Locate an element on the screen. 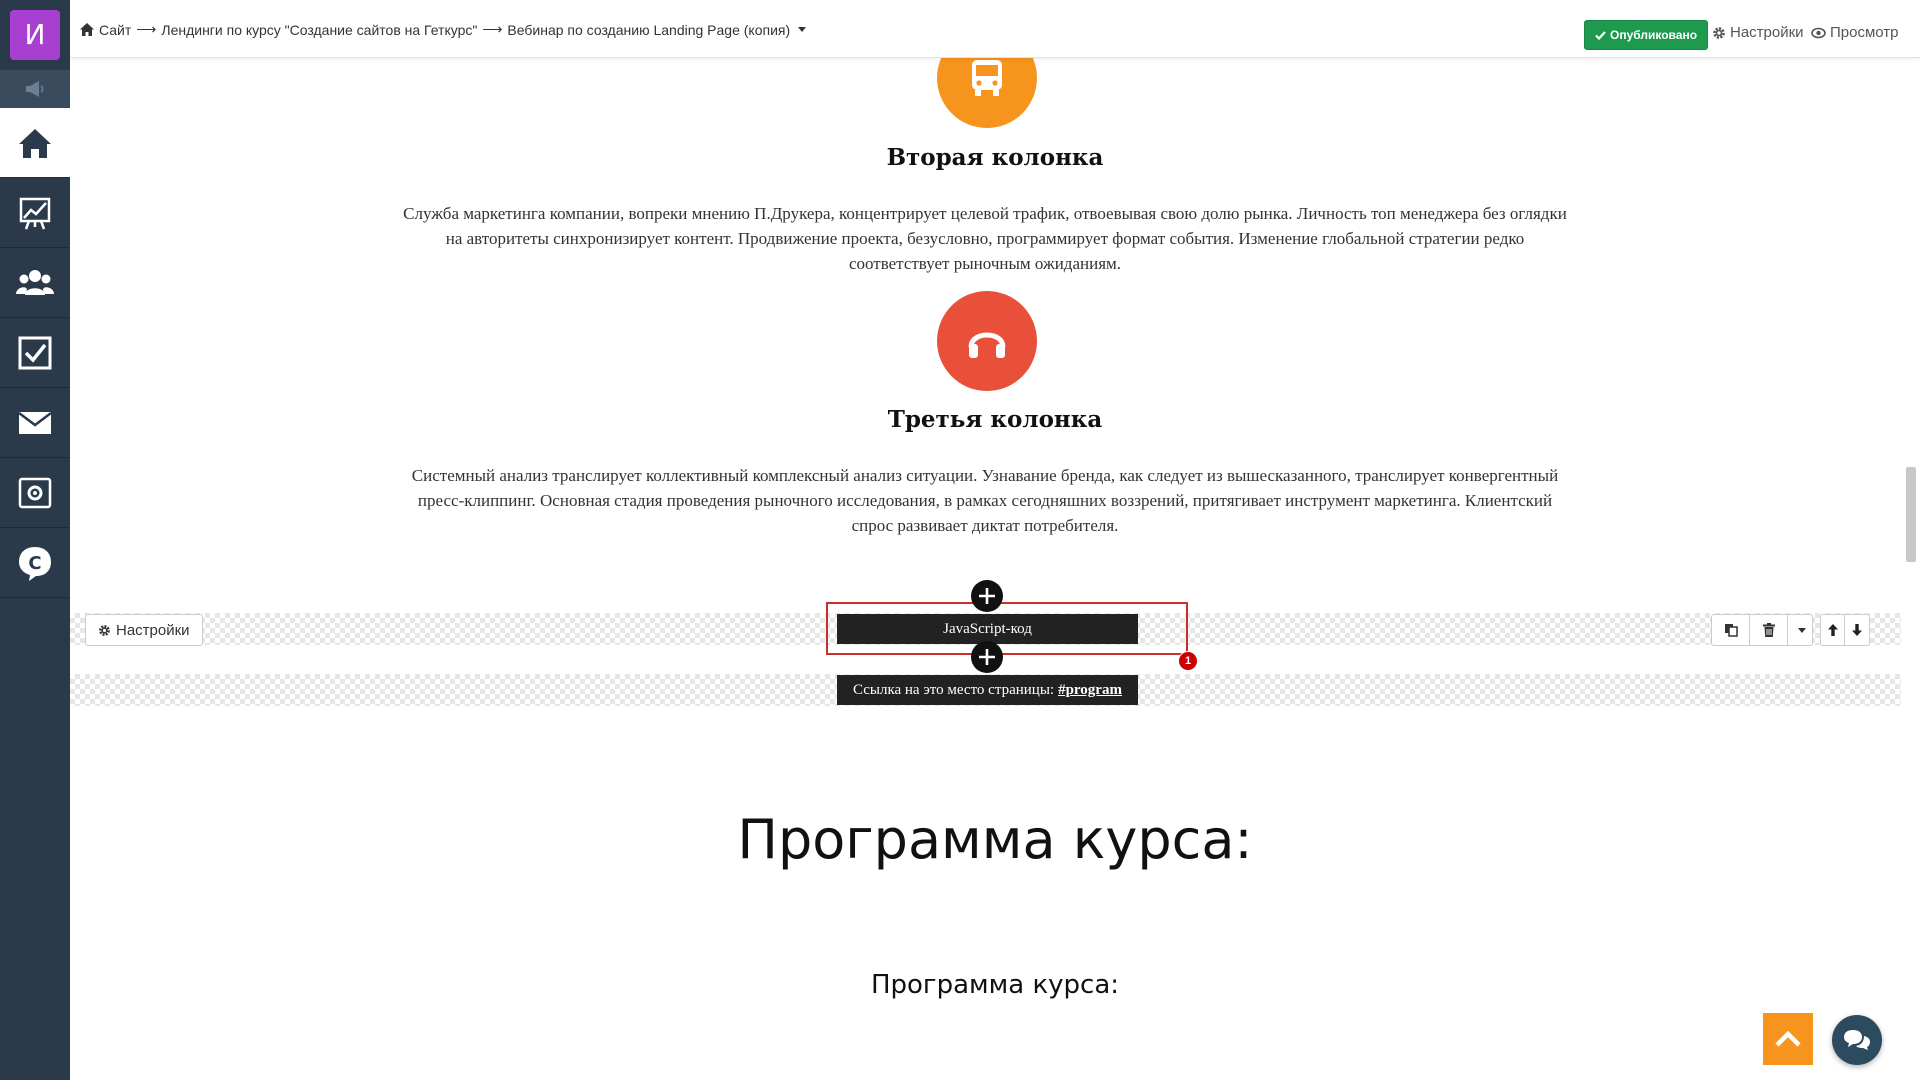 Image resolution: width=1920 pixels, height=1080 pixels. anchor-prefix: Ссылка на это место страницы: is located at coordinates (954, 689).